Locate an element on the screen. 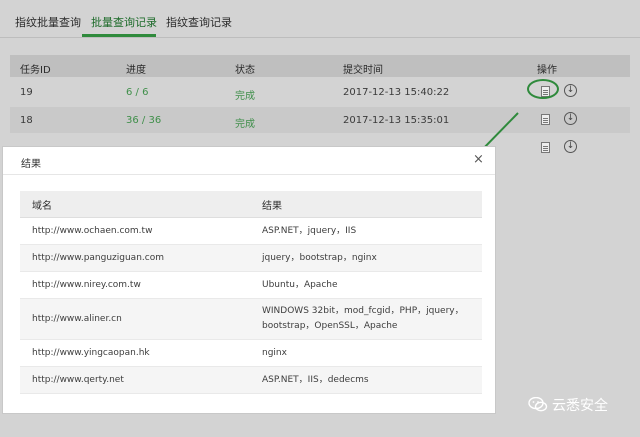 This screenshot has width=640, height=437. result-cell: Ubuntu，Apache is located at coordinates (300, 285).